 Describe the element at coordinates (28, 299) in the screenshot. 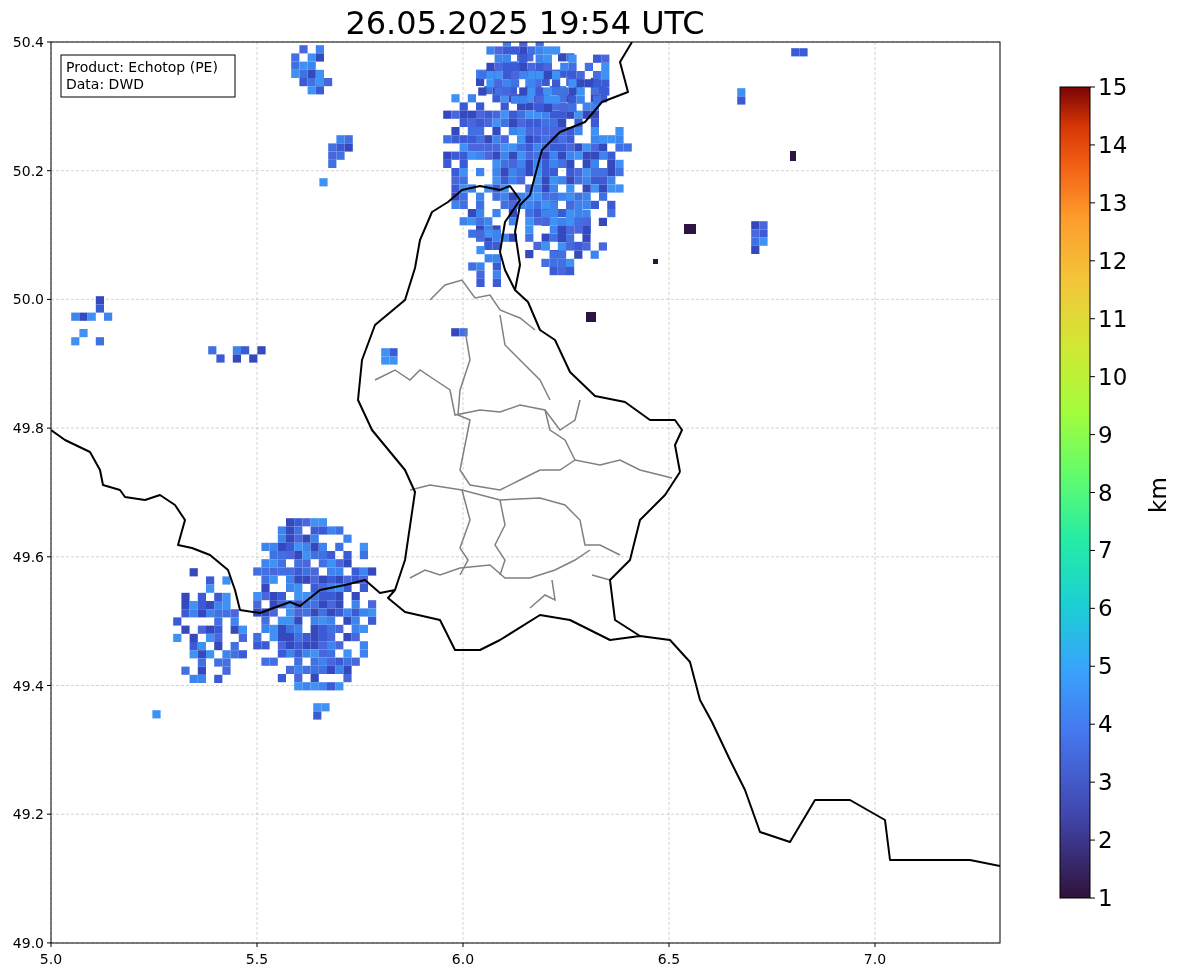

I see `axis-tick-label: 50.0` at that location.